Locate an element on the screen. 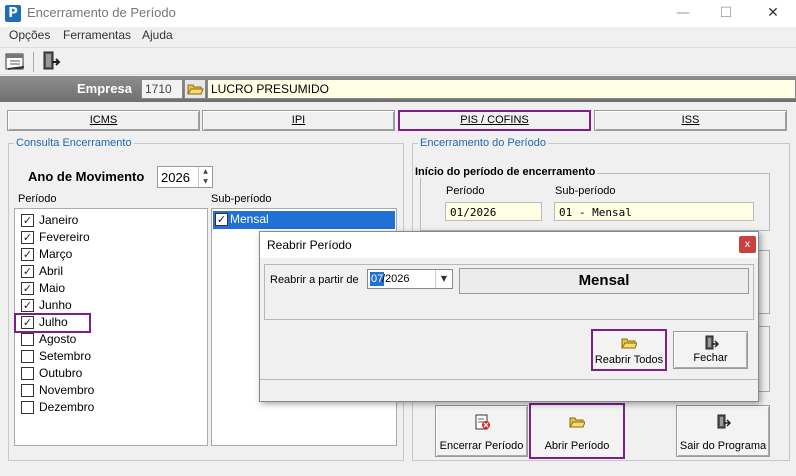  sair-programa-button: Sair do Programa is located at coordinates (723, 431).